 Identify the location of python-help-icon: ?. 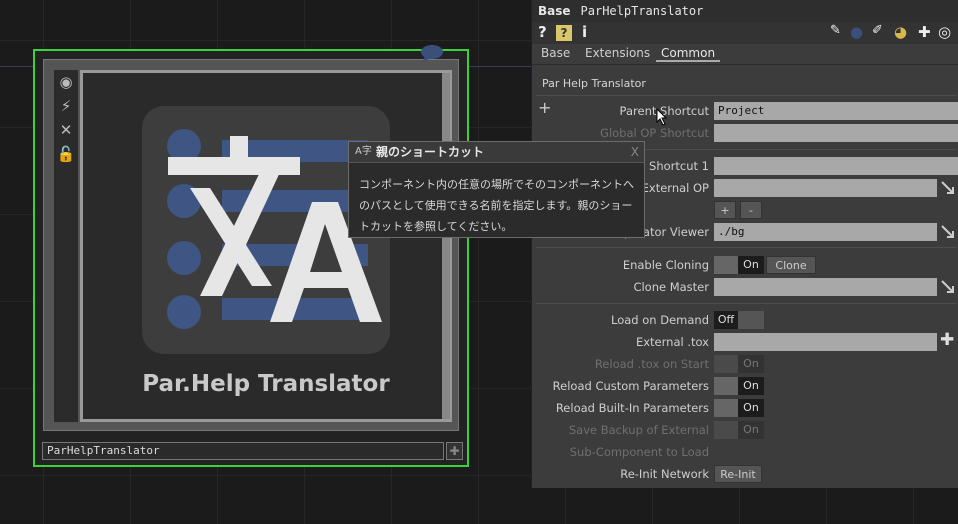
(564, 33).